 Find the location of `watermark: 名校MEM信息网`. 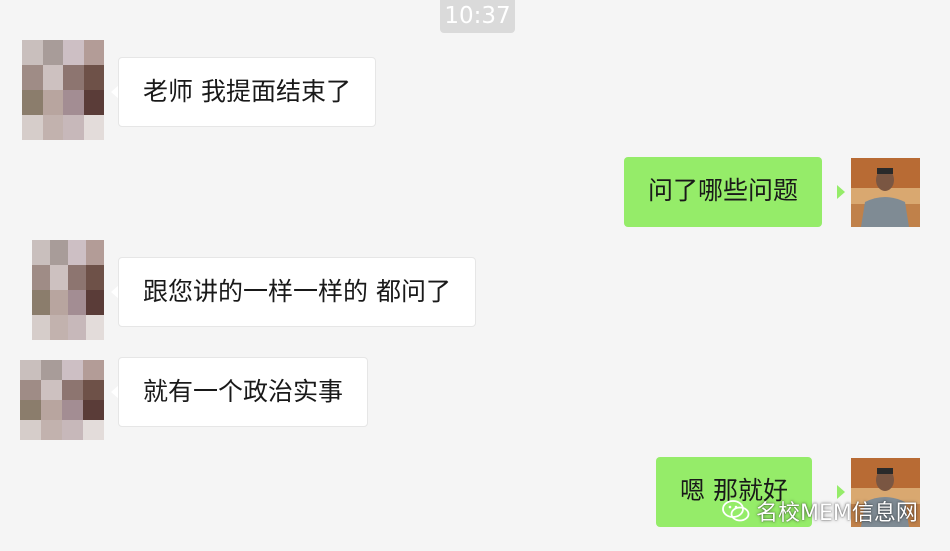

watermark: 名校MEM信息网 is located at coordinates (820, 511).